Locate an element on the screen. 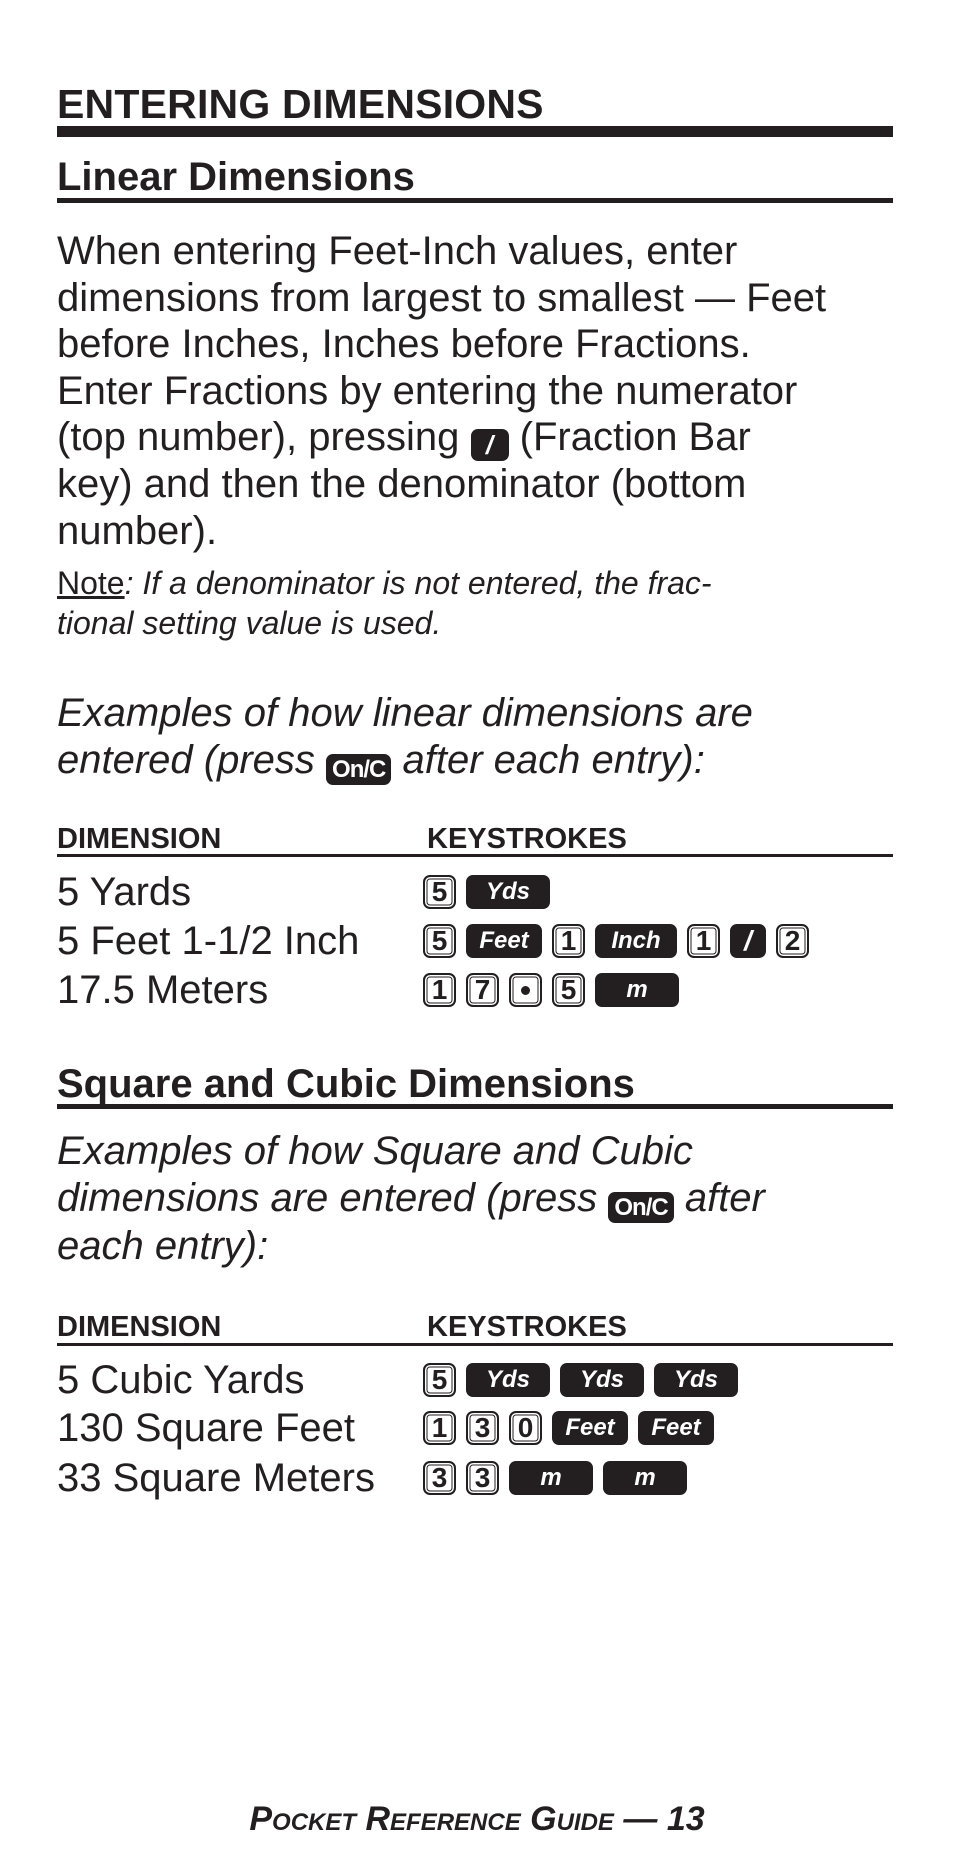 The width and height of the screenshot is (954, 1862). digit-2-key-icon: 2 is located at coordinates (792, 941).